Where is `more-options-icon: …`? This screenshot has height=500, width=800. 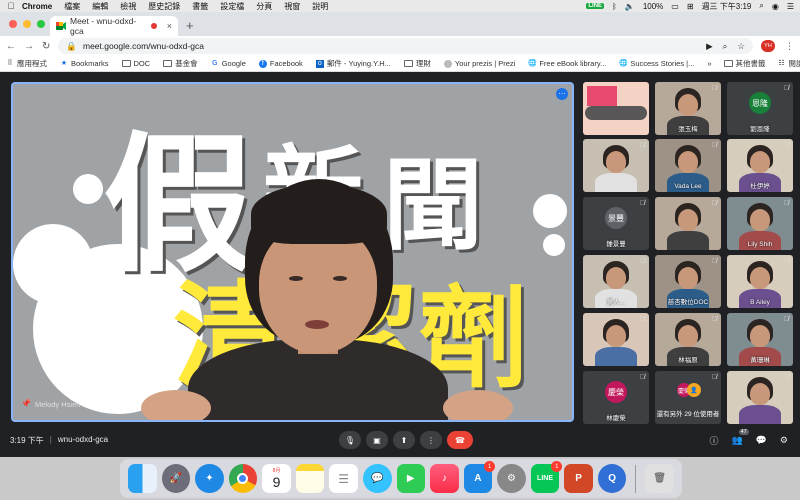 more-options-icon: … is located at coordinates (562, 94).